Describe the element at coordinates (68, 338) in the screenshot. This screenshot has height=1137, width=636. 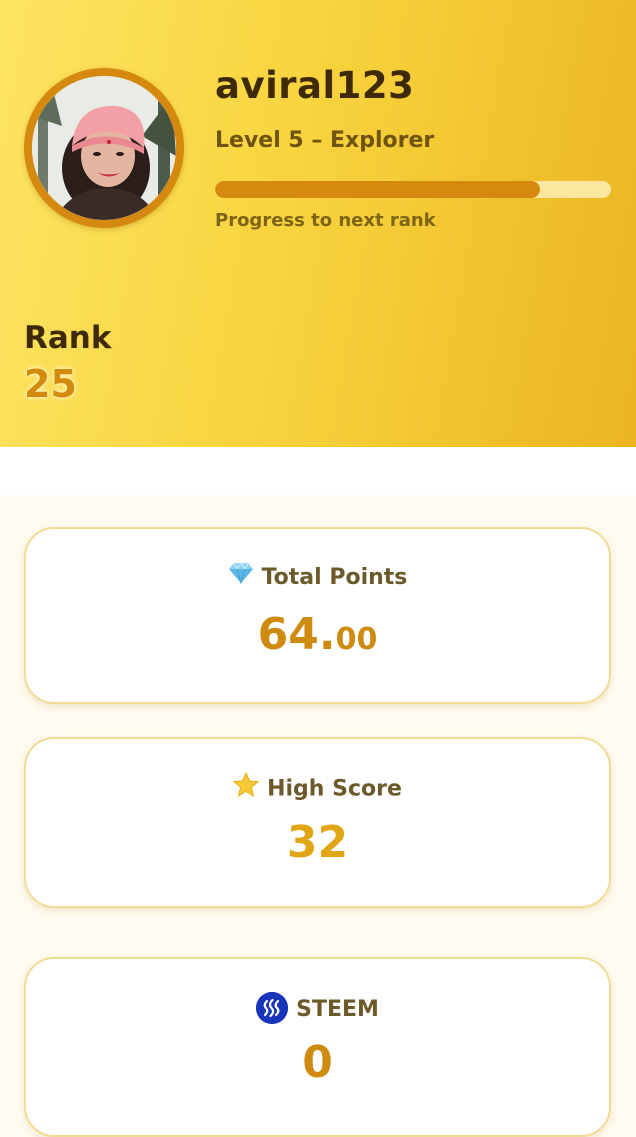
I see `rank-label: Rank` at that location.